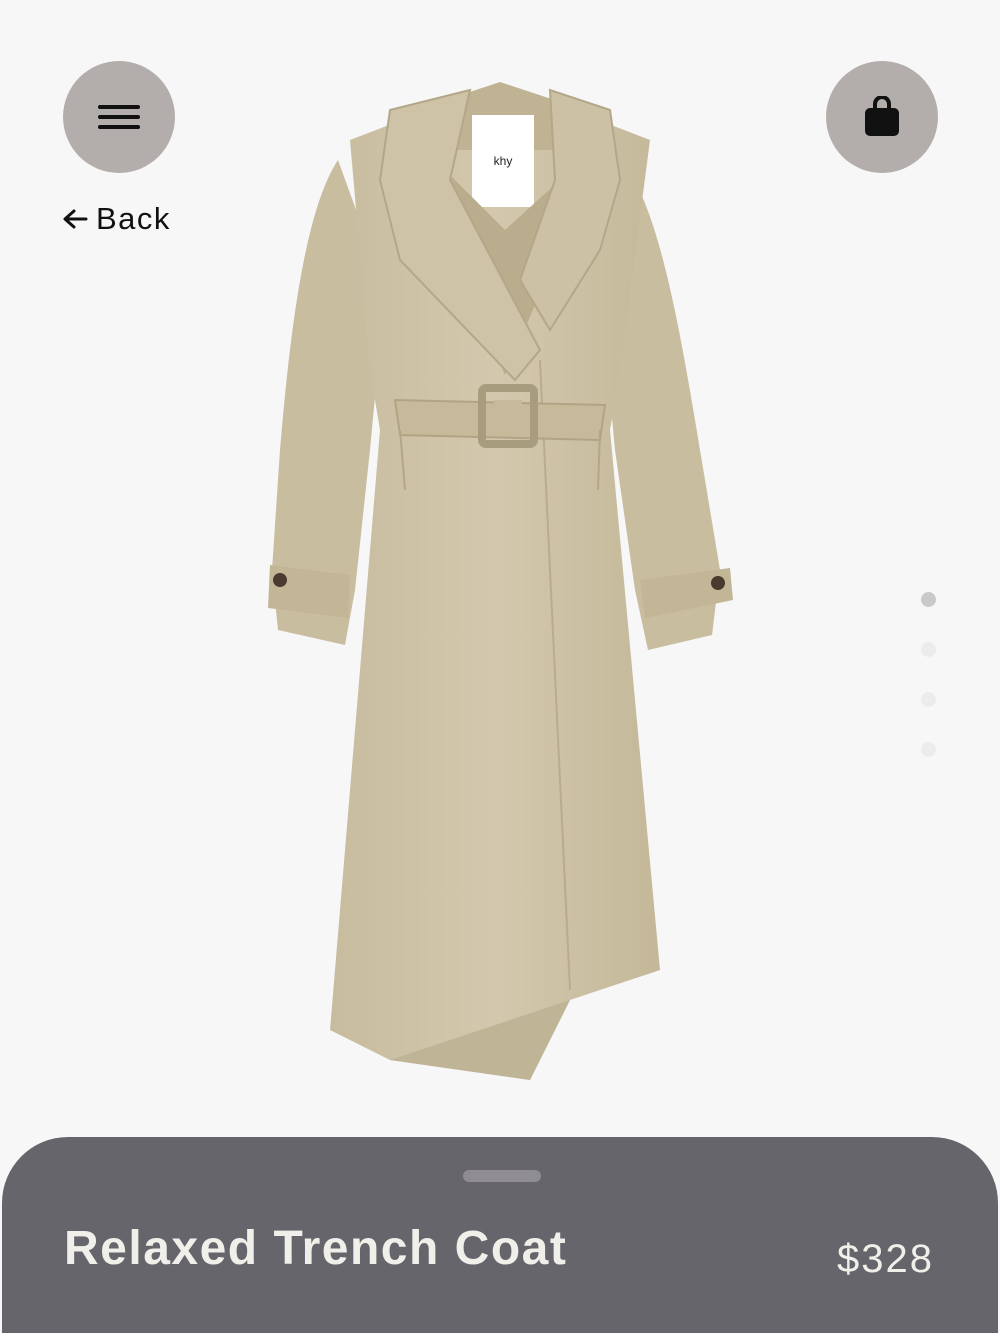 The width and height of the screenshot is (1000, 1333). I want to click on product-details-sheet: Relaxed Trench Coat $328, so click(500, 1235).